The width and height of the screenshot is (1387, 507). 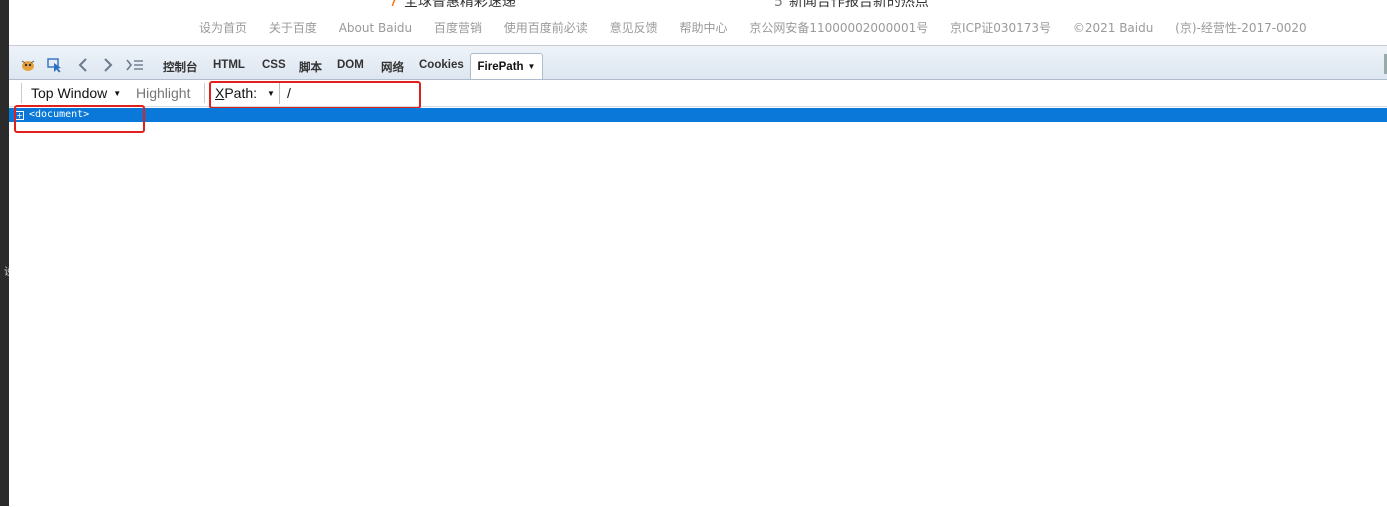 What do you see at coordinates (778, 5) in the screenshot?
I see `news-number: 5` at bounding box center [778, 5].